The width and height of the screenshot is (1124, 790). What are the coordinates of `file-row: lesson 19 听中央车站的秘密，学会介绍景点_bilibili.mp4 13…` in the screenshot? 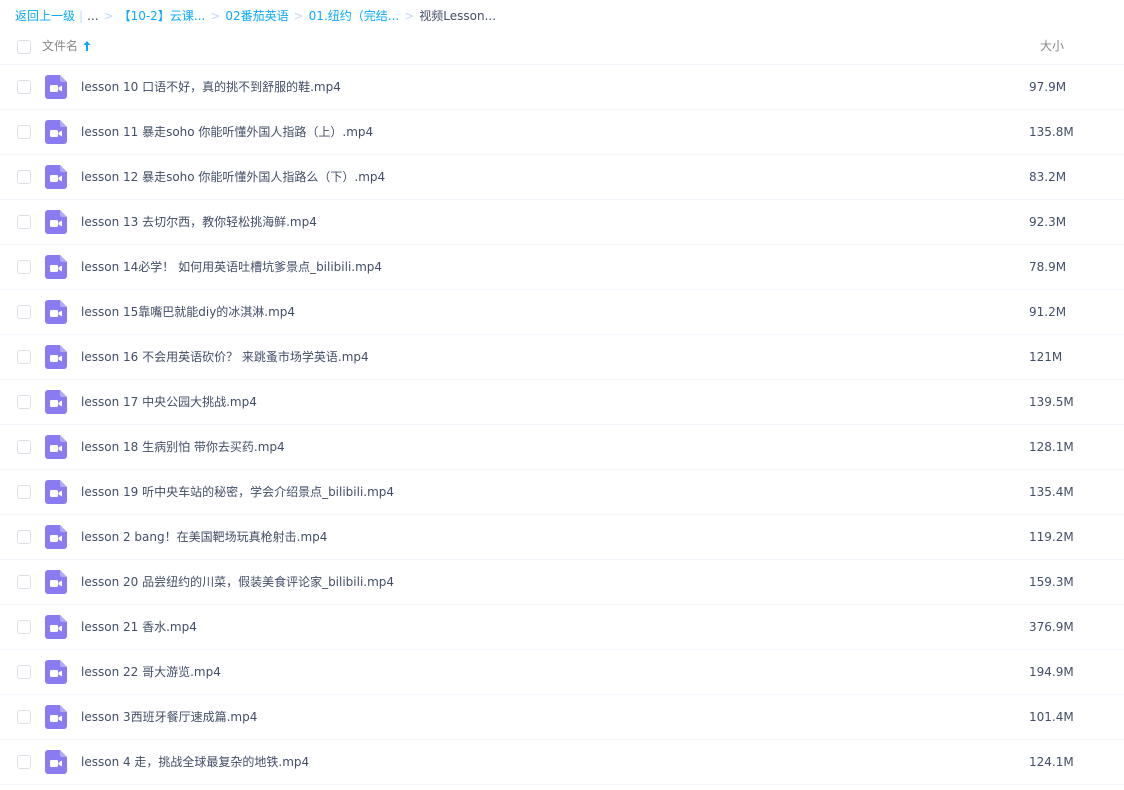 It's located at (562, 492).